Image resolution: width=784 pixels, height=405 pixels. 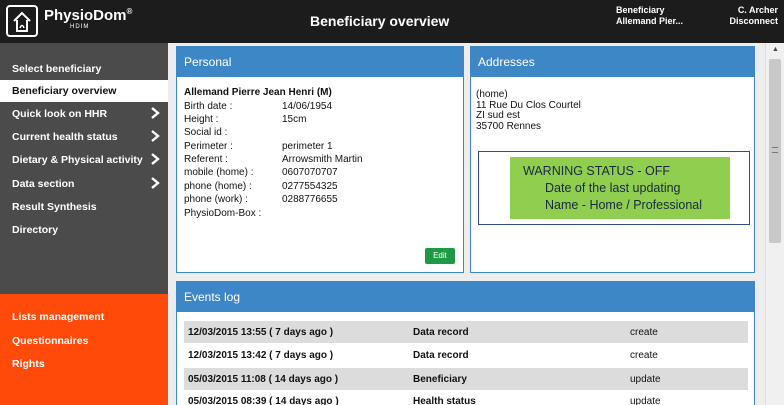 I want to click on field-value: Arrowsmith Martin, so click(x=322, y=159).